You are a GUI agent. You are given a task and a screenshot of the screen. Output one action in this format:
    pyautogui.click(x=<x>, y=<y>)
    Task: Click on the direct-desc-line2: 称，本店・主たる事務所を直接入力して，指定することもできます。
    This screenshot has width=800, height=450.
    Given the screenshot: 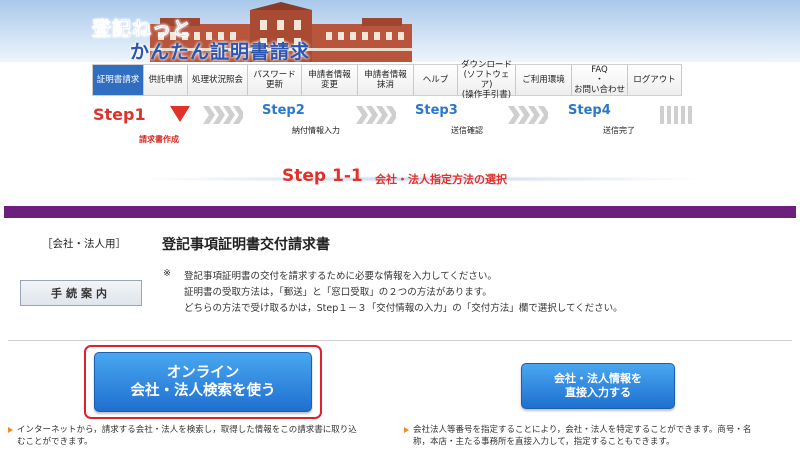 What is the action you would take?
    pyautogui.click(x=544, y=442)
    